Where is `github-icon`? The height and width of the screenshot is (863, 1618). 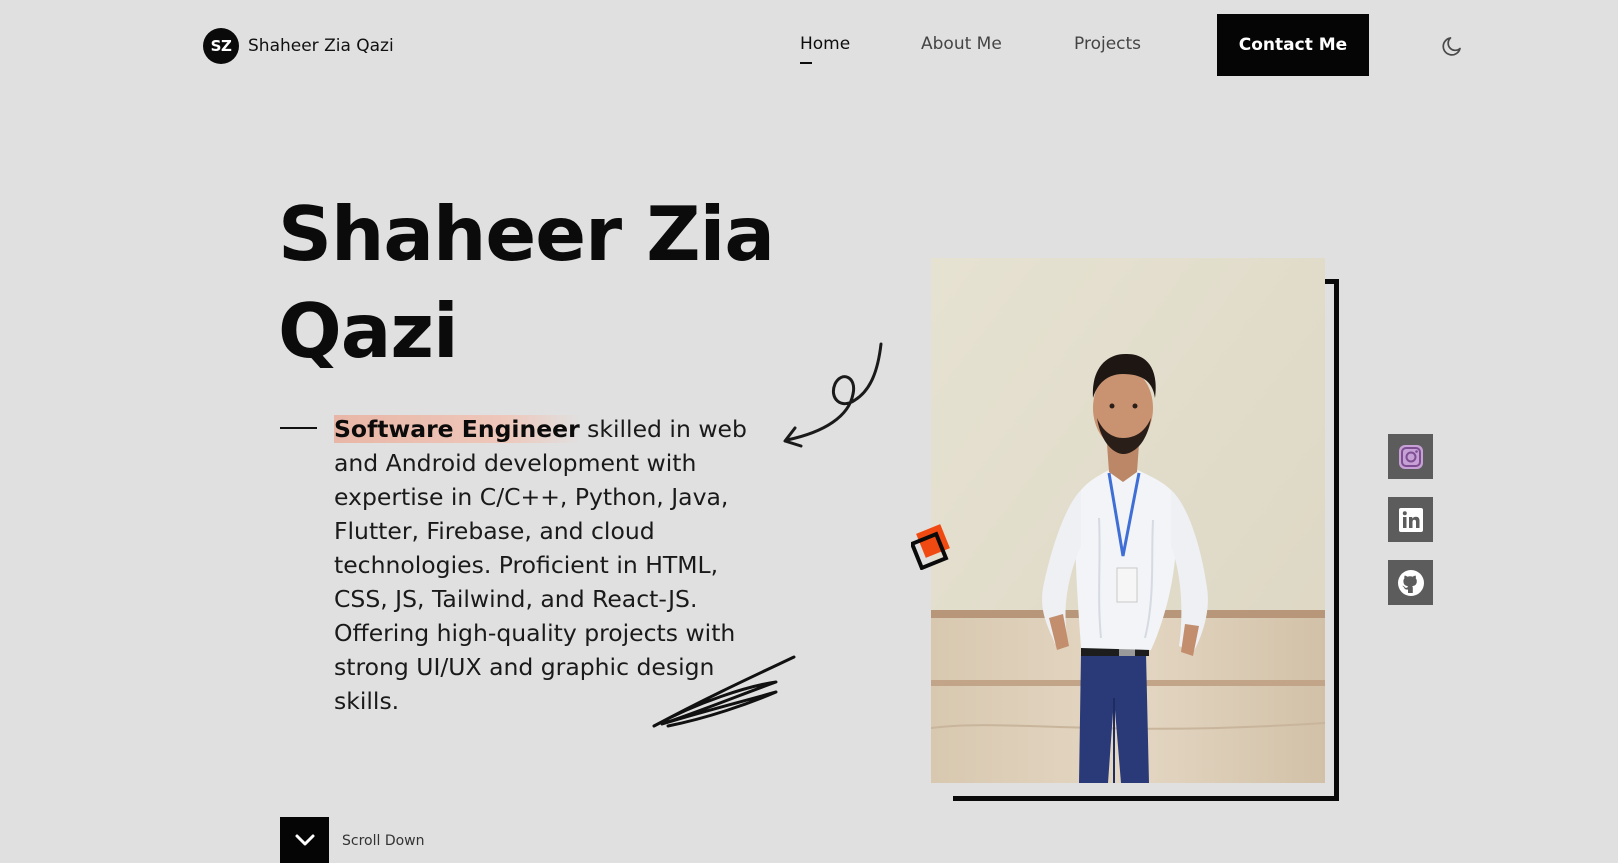
github-icon is located at coordinates (1410, 582).